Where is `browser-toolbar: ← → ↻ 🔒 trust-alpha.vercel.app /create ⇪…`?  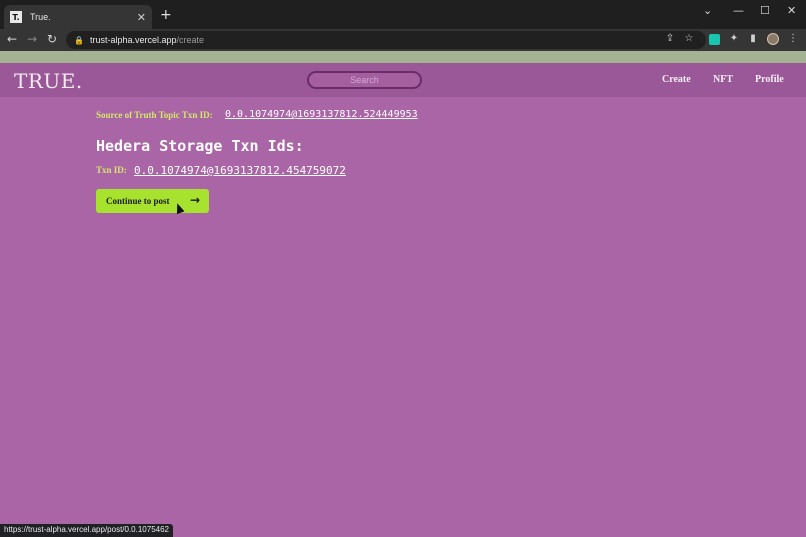
browser-toolbar: ← → ↻ 🔒 trust-alpha.vercel.app /create ⇪… is located at coordinates (403, 40).